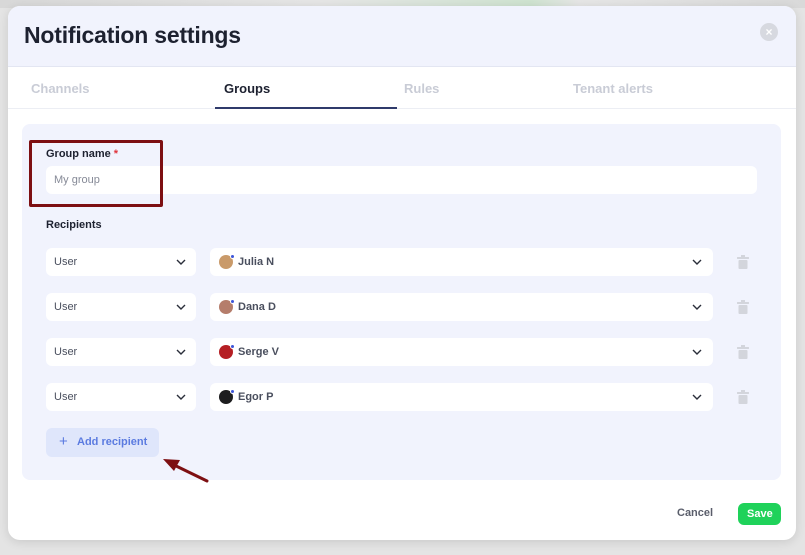  What do you see at coordinates (256, 397) in the screenshot?
I see `recipient-name: Egor P` at bounding box center [256, 397].